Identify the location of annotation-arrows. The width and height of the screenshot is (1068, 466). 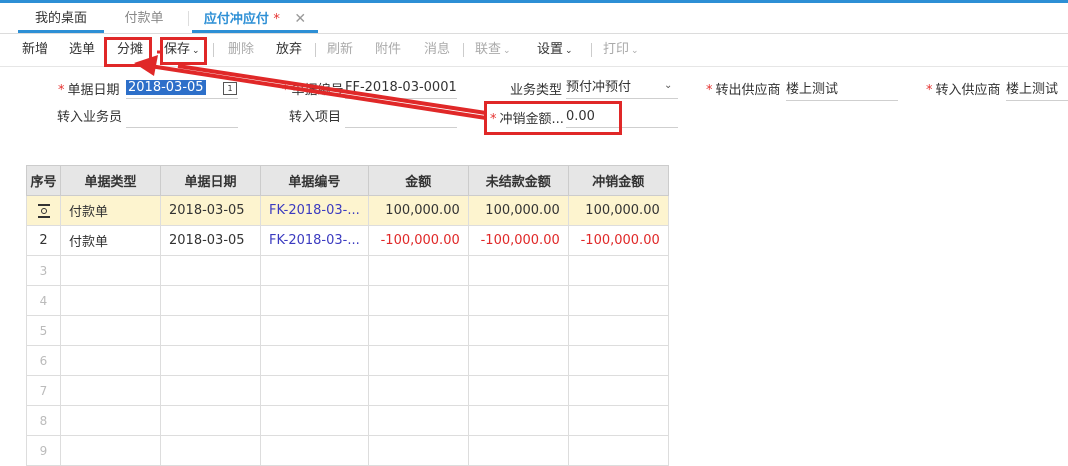
(310, 85).